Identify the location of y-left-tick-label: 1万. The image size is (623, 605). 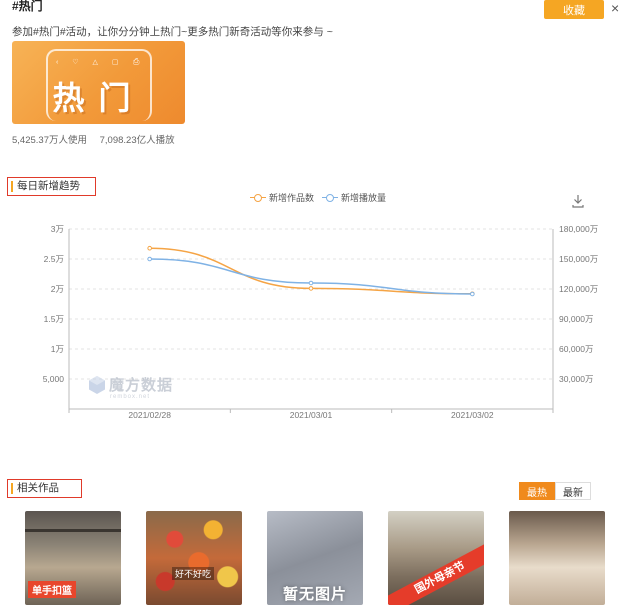
(57, 349).